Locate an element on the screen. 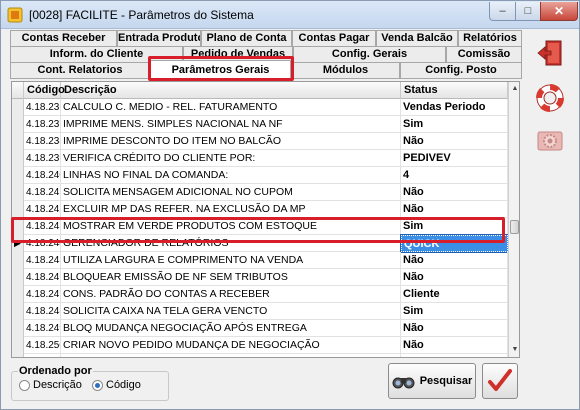 This screenshot has width=580, height=410. confirm-button is located at coordinates (500, 381).